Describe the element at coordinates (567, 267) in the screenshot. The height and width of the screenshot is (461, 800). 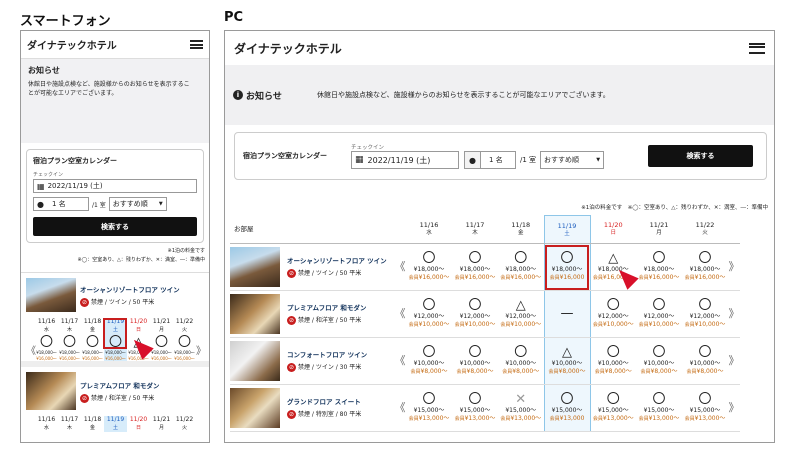
I see `availability-cell: 〇 ¥18,000～ 会員¥16,000` at that location.